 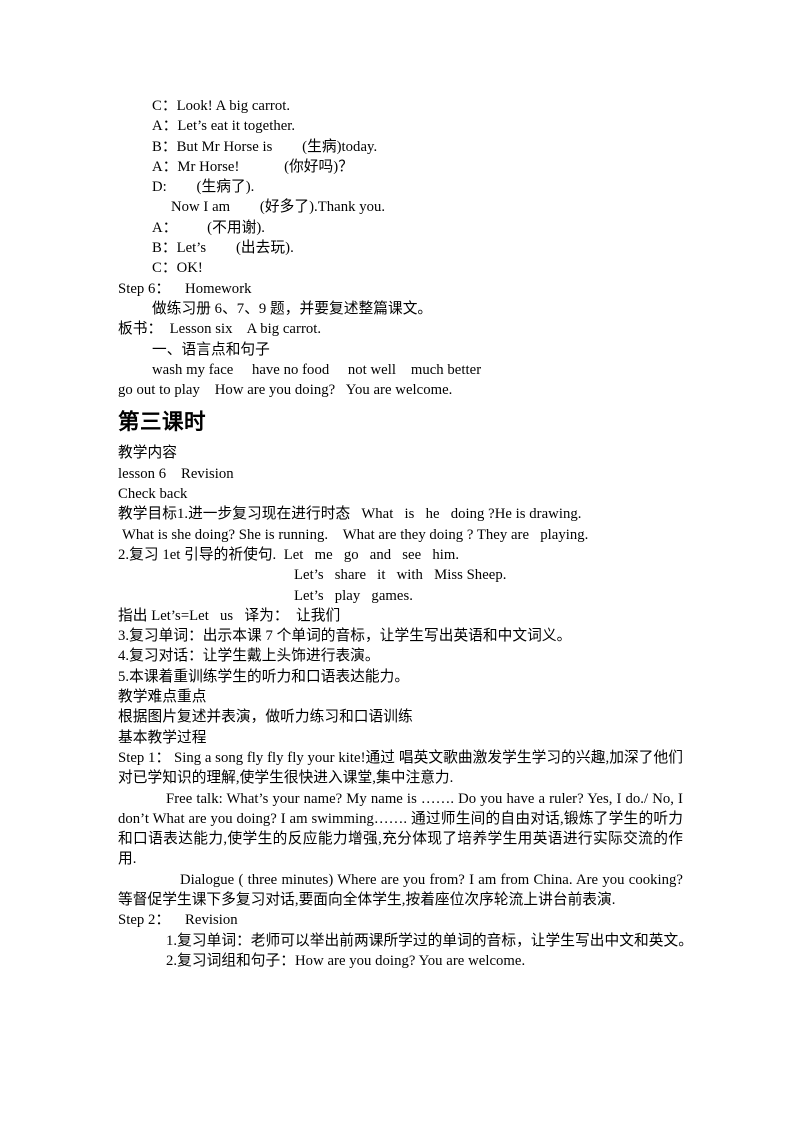 What do you see at coordinates (265, 146) in the screenshot?
I see `dialogue-line-b1: B：But Mr Horse is (生病)today.` at bounding box center [265, 146].